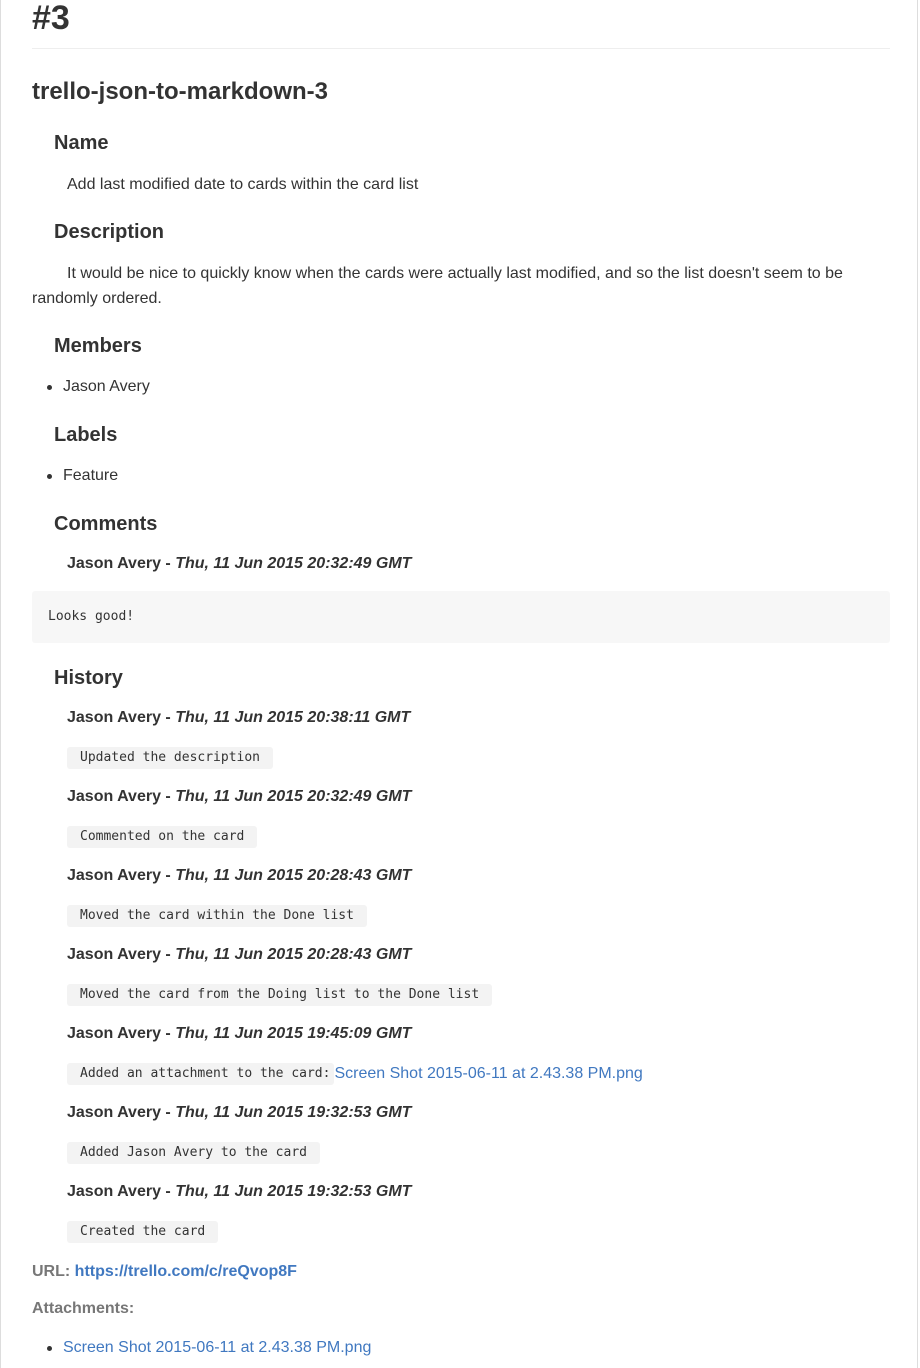  What do you see at coordinates (201, 1074) in the screenshot?
I see `history-action: Added an attachment to the card:` at bounding box center [201, 1074].